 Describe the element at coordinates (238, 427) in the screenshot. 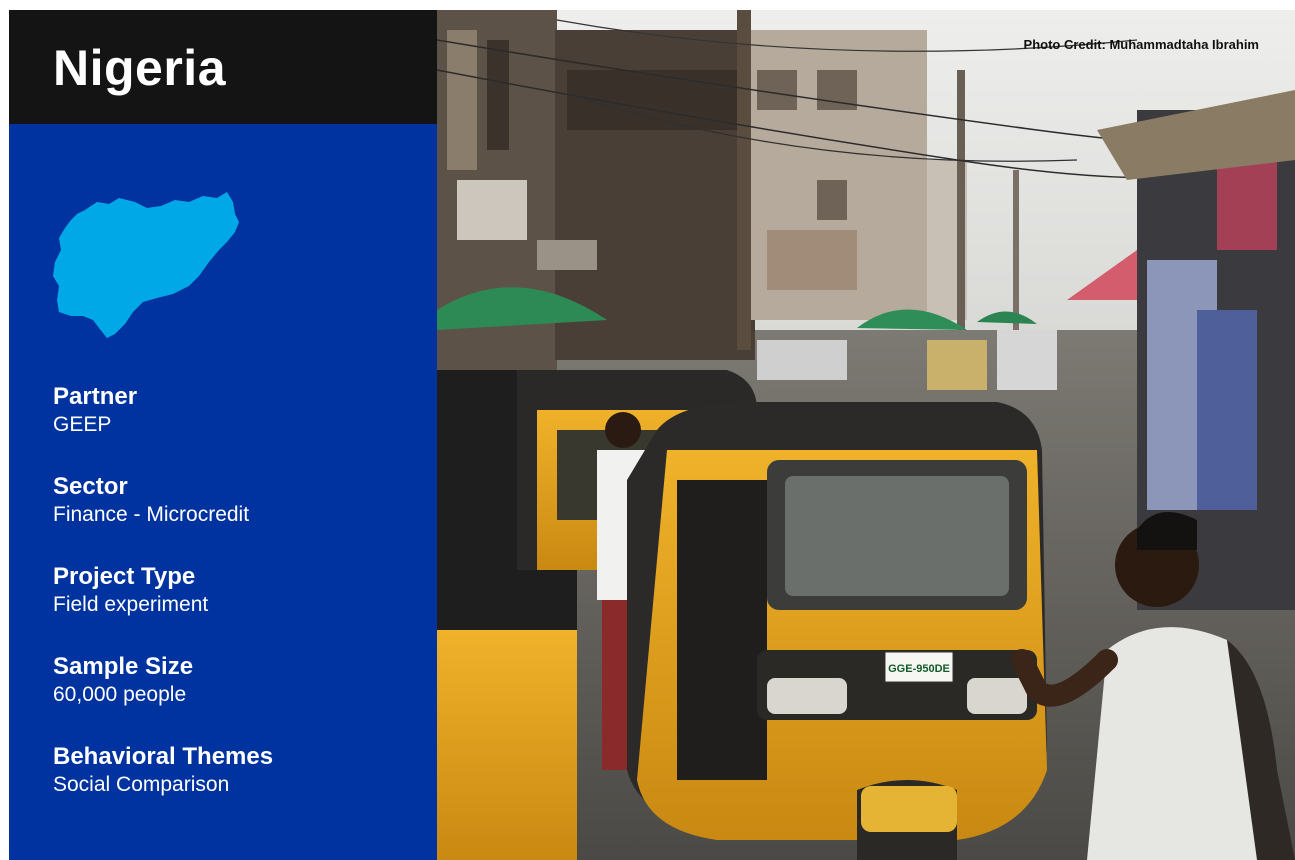

I see `partner-info: Partner GEEP` at that location.